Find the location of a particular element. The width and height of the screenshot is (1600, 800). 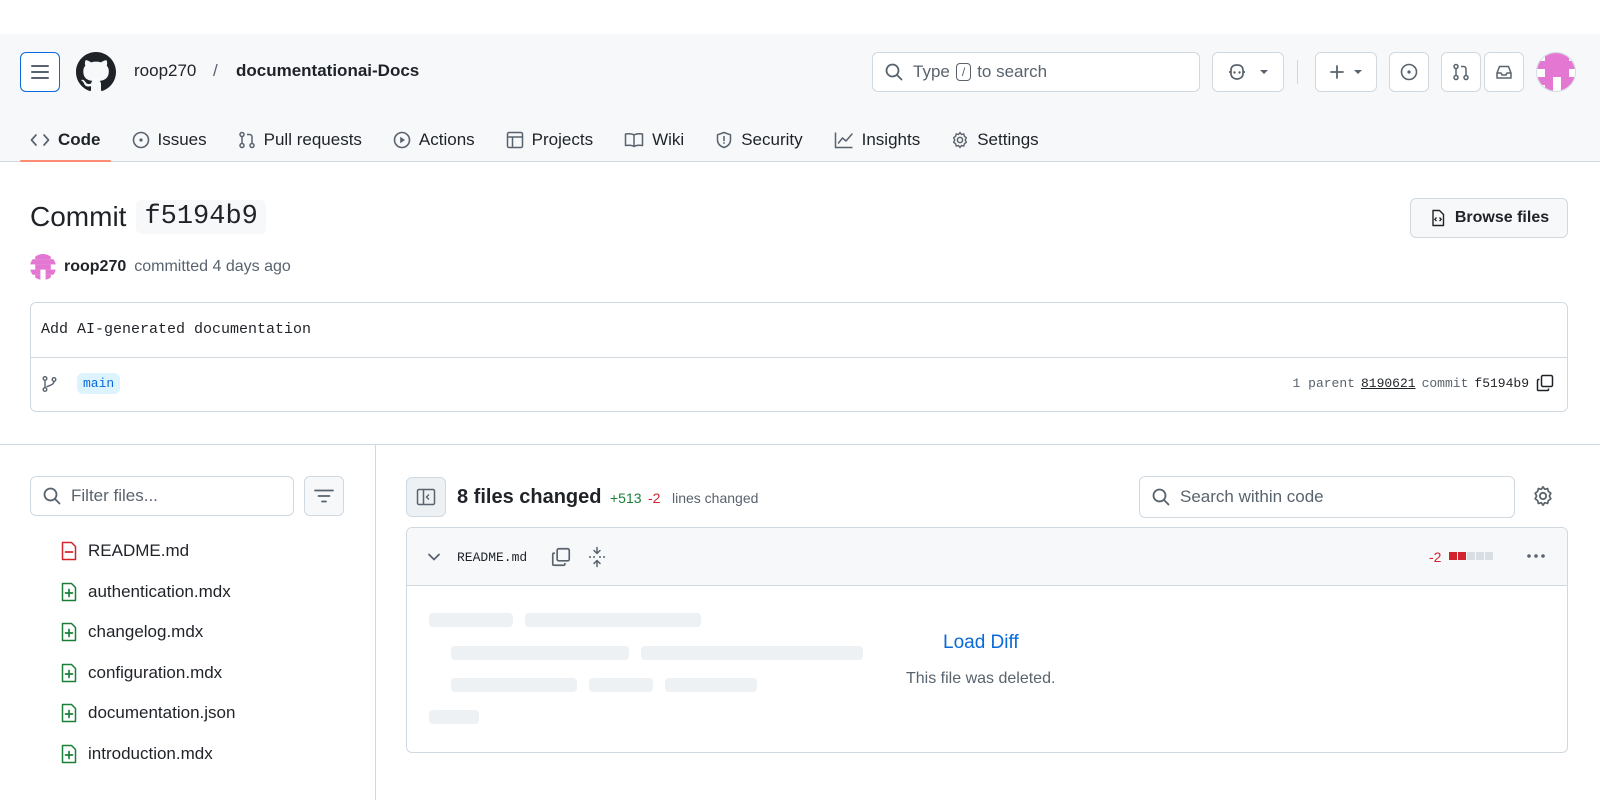

tab-actions: Actions is located at coordinates (434, 140).